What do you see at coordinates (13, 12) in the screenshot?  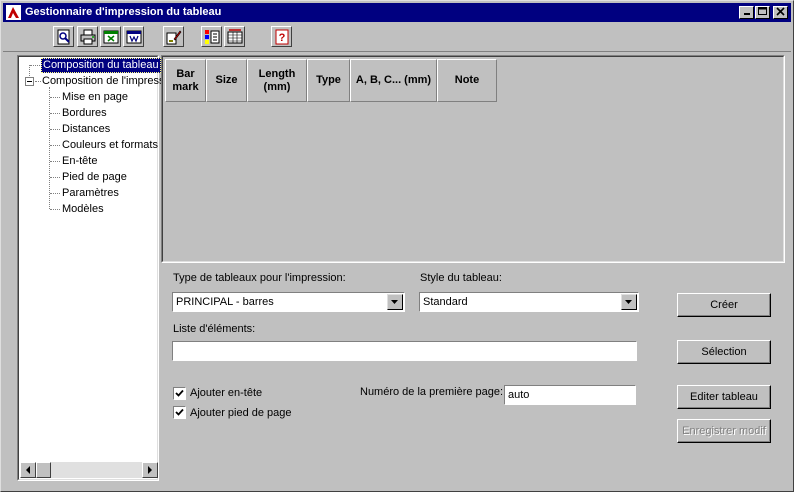 I see `app-logo-icon` at bounding box center [13, 12].